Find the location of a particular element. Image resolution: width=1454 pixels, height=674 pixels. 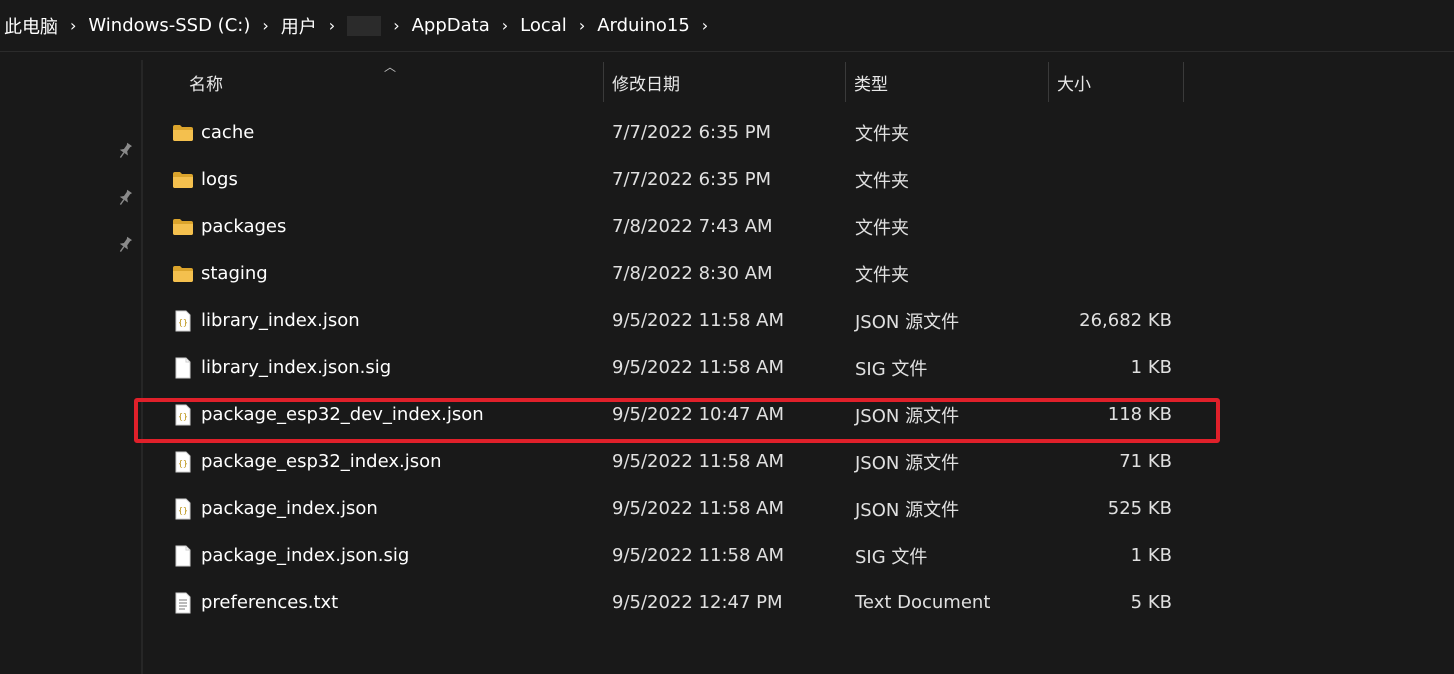

file-size: 525 KB is located at coordinates (1139, 508).